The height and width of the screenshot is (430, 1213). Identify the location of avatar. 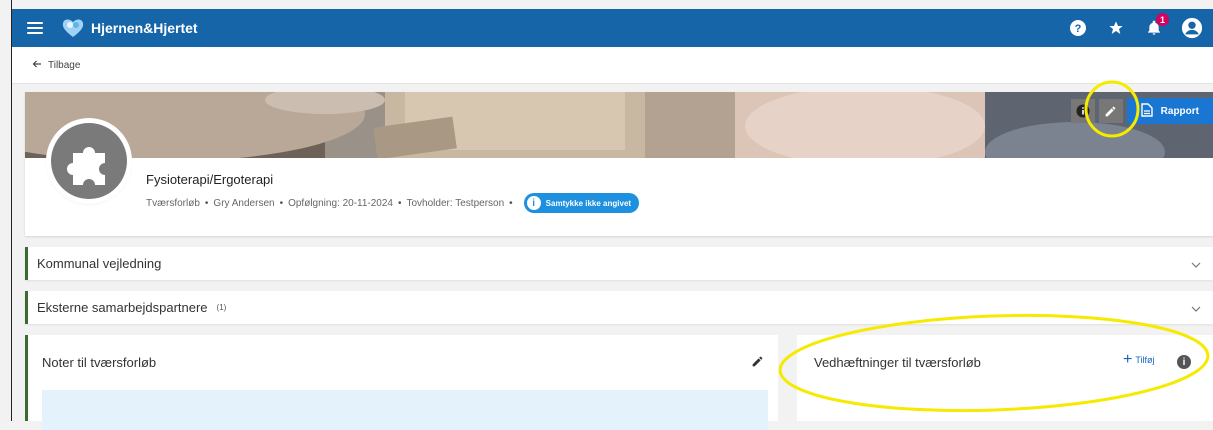
(89, 161).